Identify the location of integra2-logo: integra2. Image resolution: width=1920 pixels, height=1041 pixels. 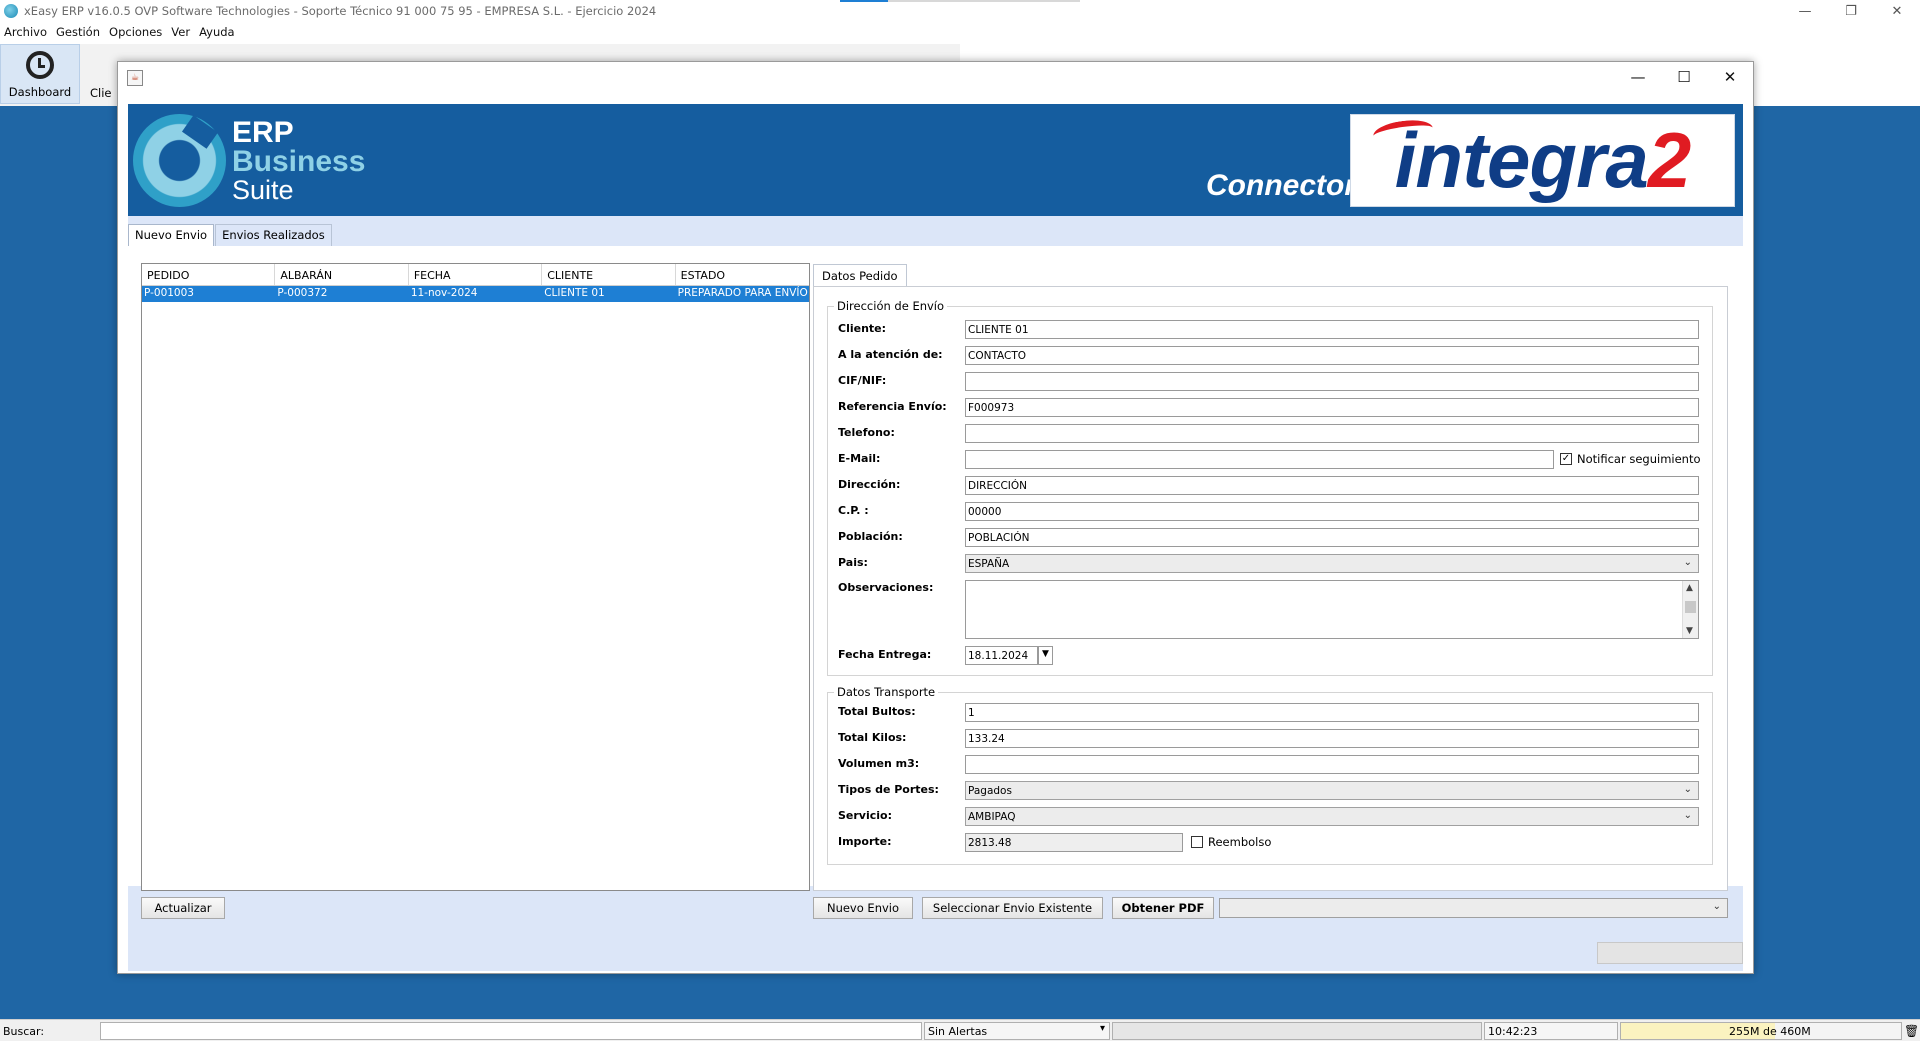
(1542, 160).